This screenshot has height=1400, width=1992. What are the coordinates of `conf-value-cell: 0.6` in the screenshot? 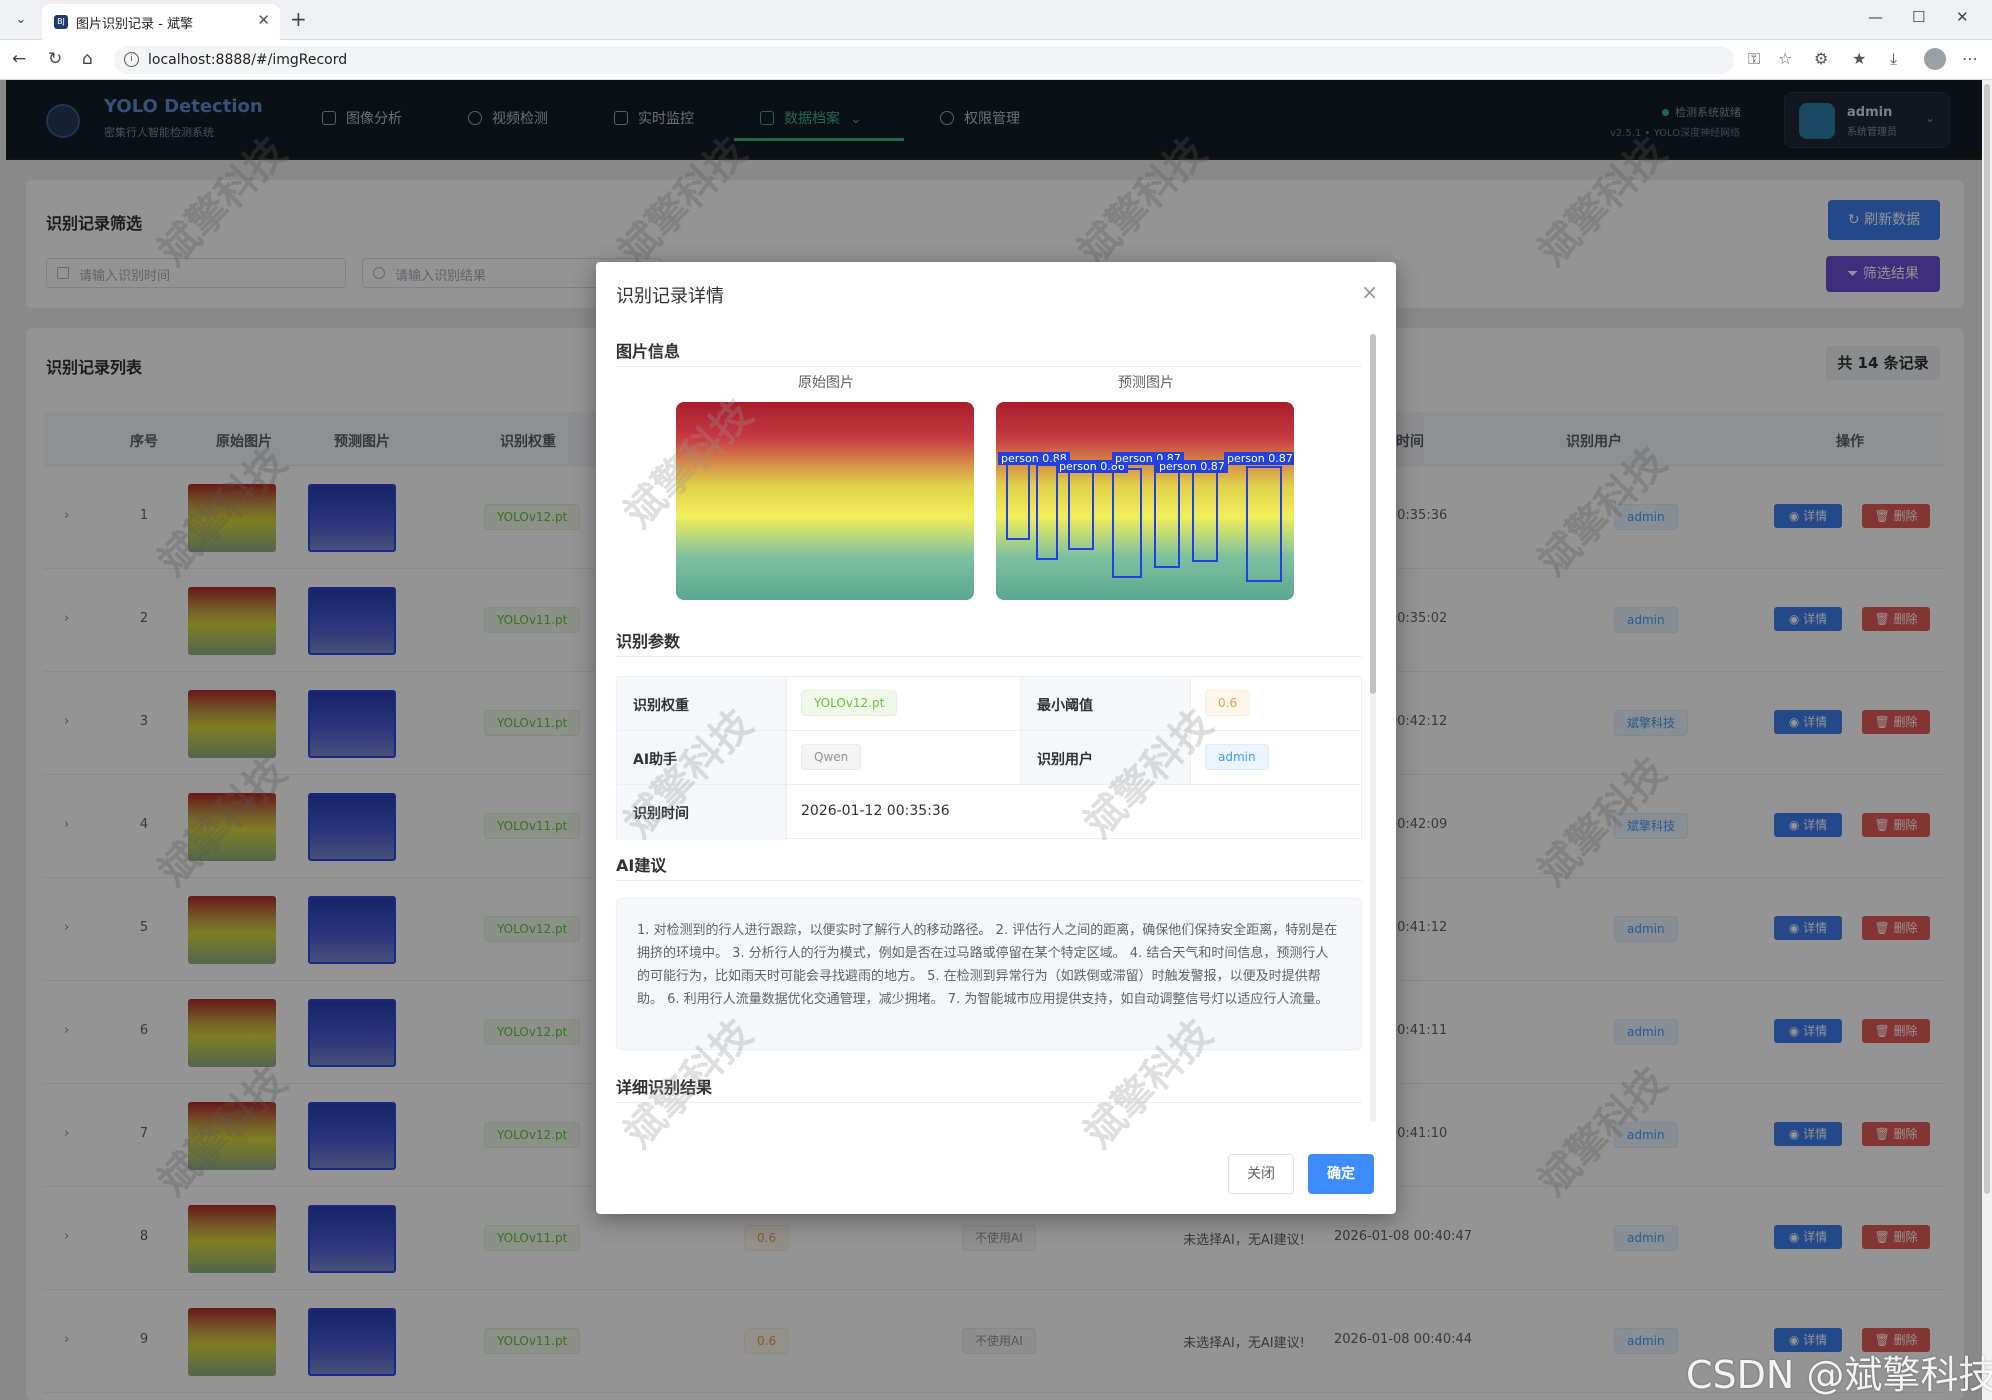 It's located at (1276, 704).